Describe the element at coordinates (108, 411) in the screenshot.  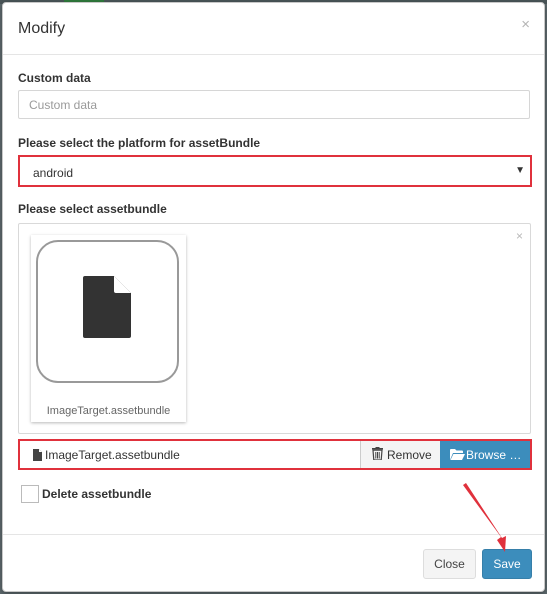
I see `preview-file-name: ImageTarget.assetbundle` at that location.